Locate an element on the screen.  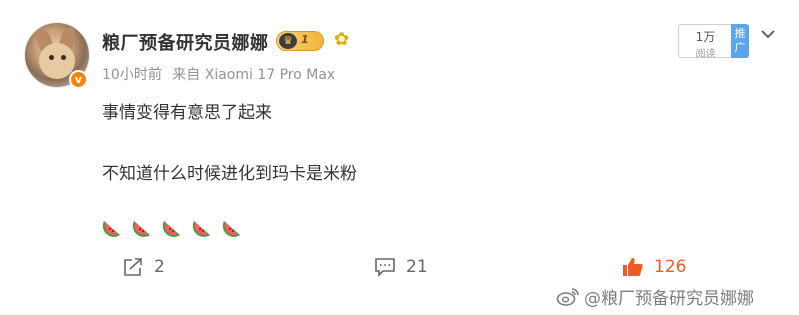
post-content-line2: 不知道什么时候进化到玛卡是米粉 is located at coordinates (229, 174).